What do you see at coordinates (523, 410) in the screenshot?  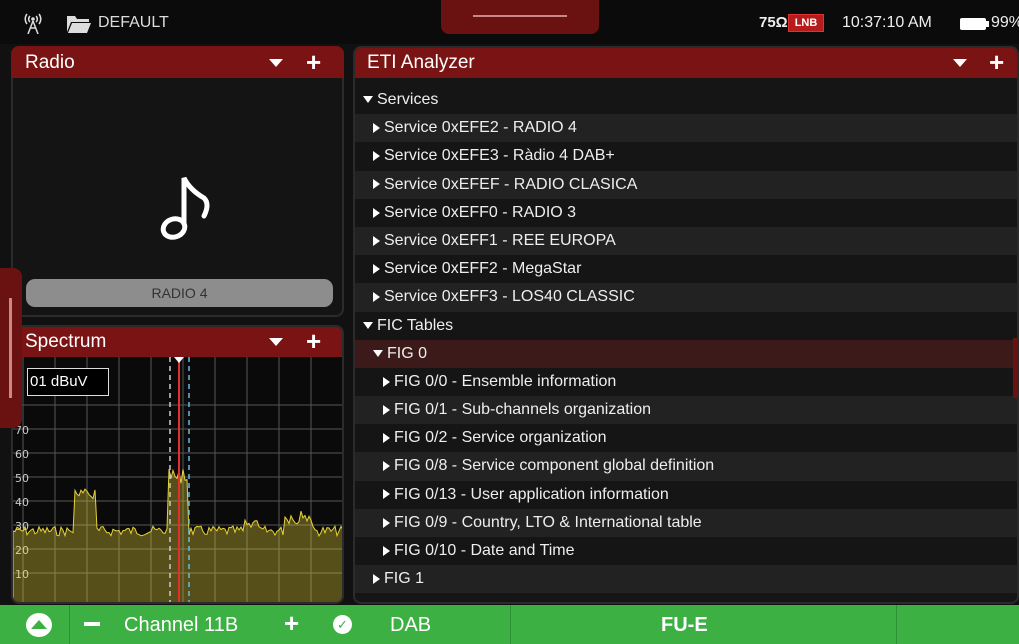 I see `tree-item-label: FIG 0/1 - Sub-channels organization` at bounding box center [523, 410].